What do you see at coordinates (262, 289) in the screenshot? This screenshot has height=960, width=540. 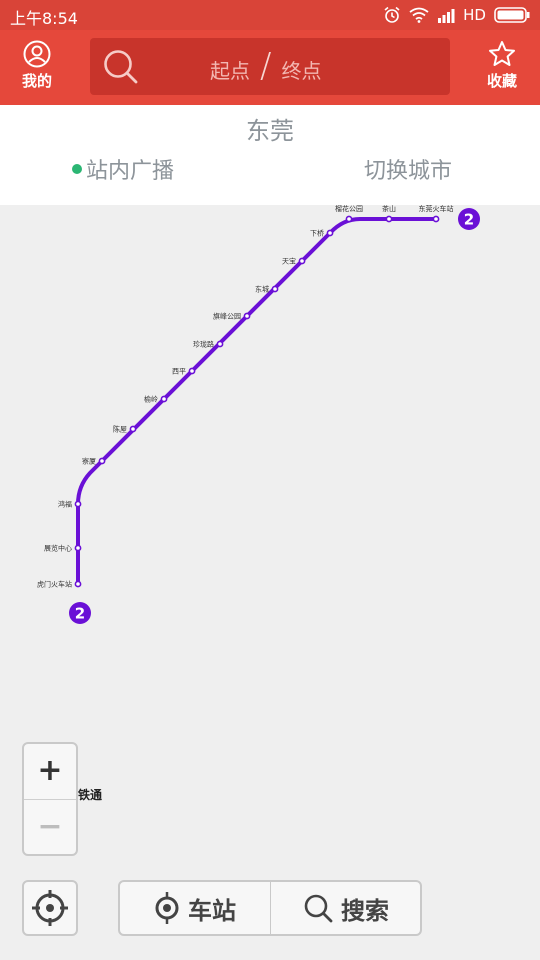 I see `station-label: 东城` at bounding box center [262, 289].